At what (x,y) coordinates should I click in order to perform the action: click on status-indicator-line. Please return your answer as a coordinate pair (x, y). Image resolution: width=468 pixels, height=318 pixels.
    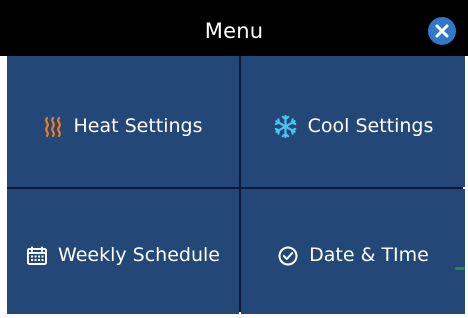
    Looking at the image, I should click on (460, 268).